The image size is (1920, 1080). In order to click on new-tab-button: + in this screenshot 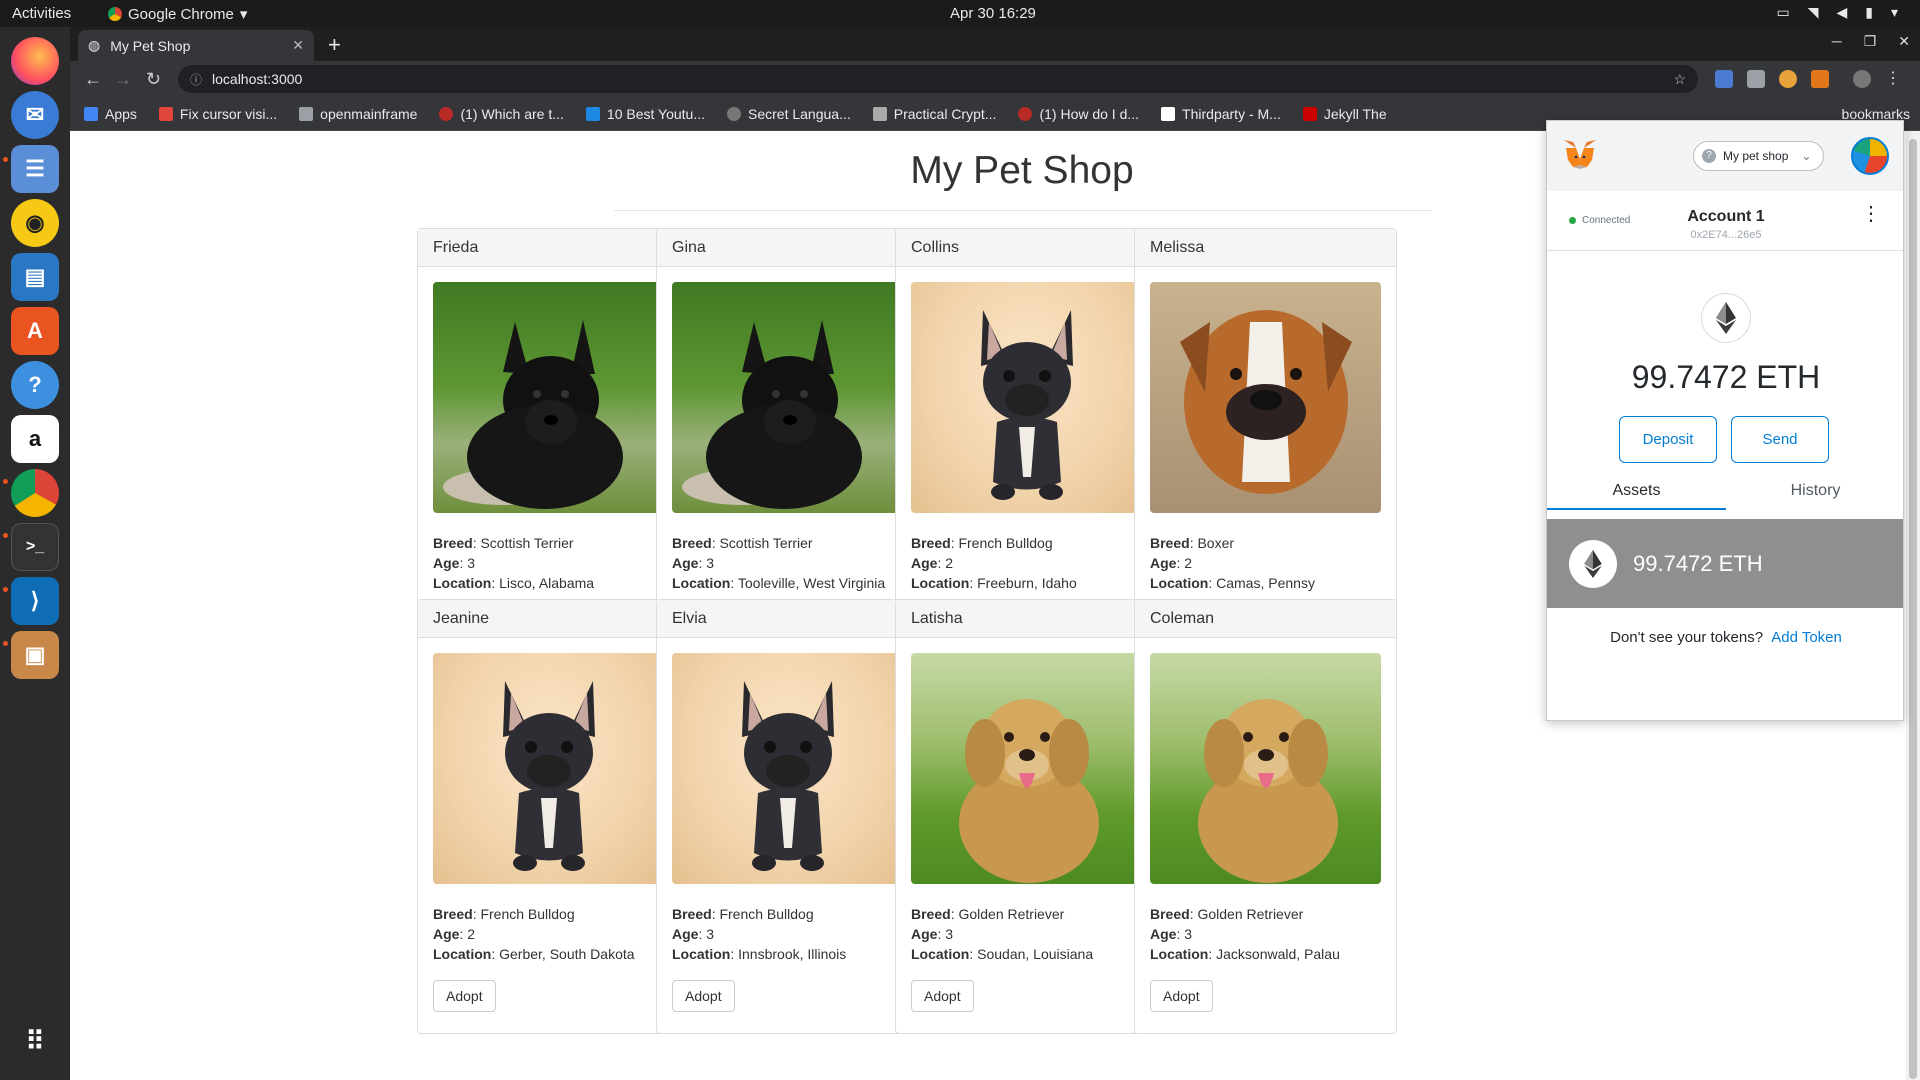, I will do `click(334, 45)`.